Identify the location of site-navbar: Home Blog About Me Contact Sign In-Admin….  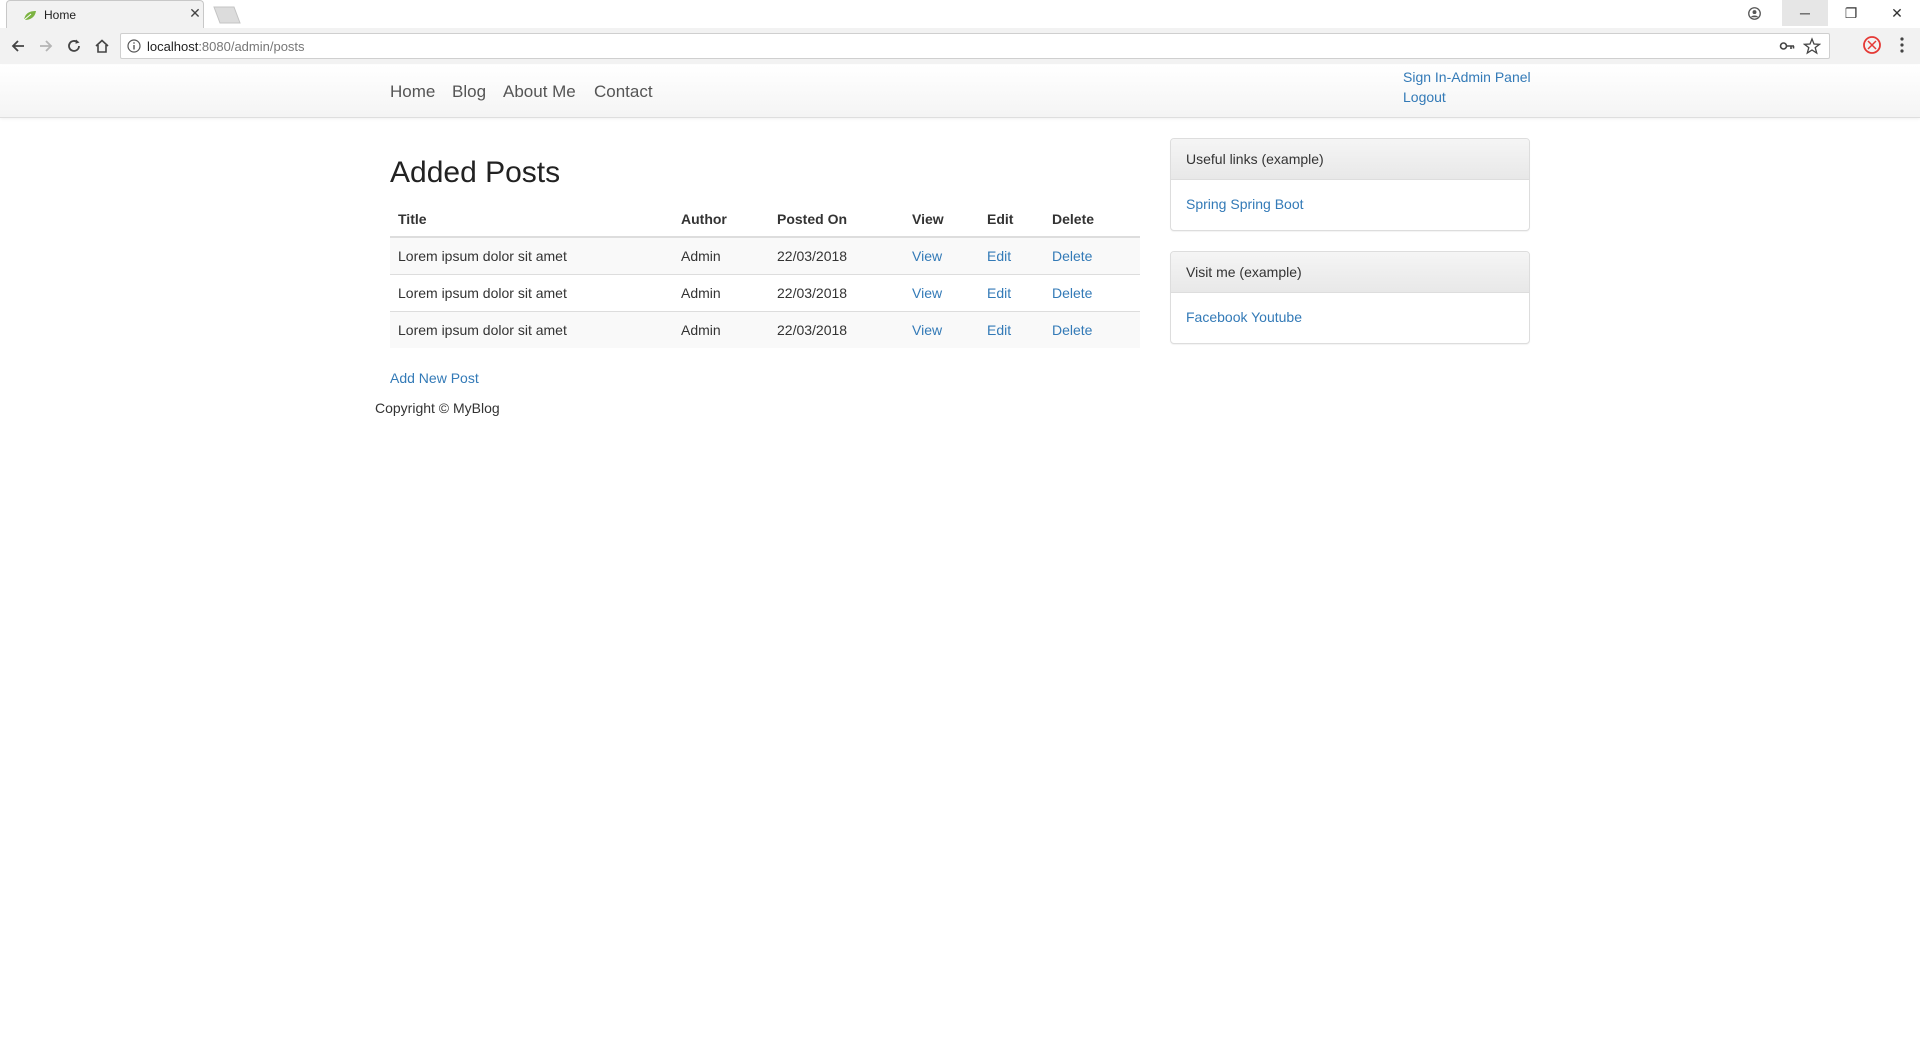
(960, 91).